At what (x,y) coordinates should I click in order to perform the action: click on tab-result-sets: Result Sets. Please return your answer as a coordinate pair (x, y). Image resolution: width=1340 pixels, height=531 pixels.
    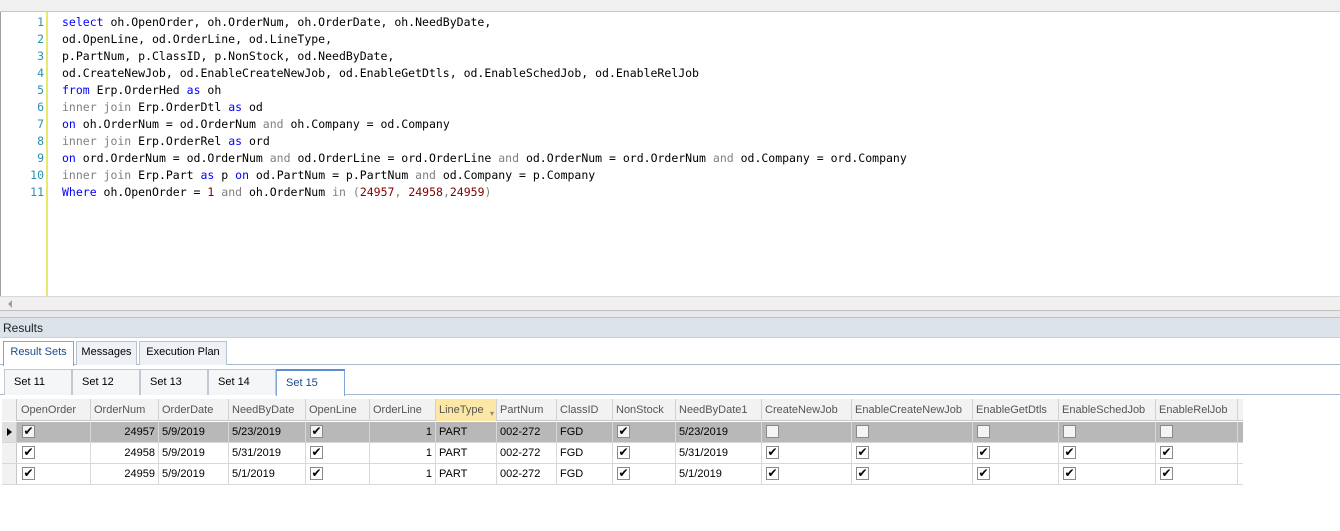
    Looking at the image, I should click on (38, 353).